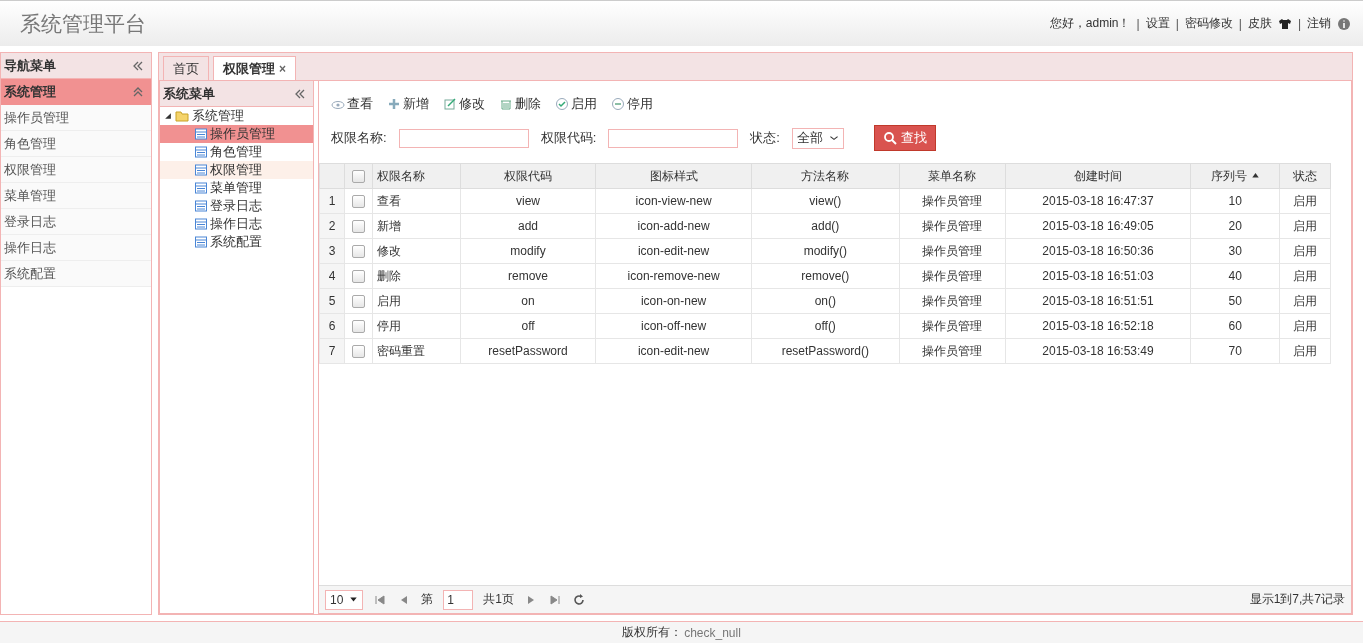  I want to click on header-link: 密码修改, so click(1208, 23).